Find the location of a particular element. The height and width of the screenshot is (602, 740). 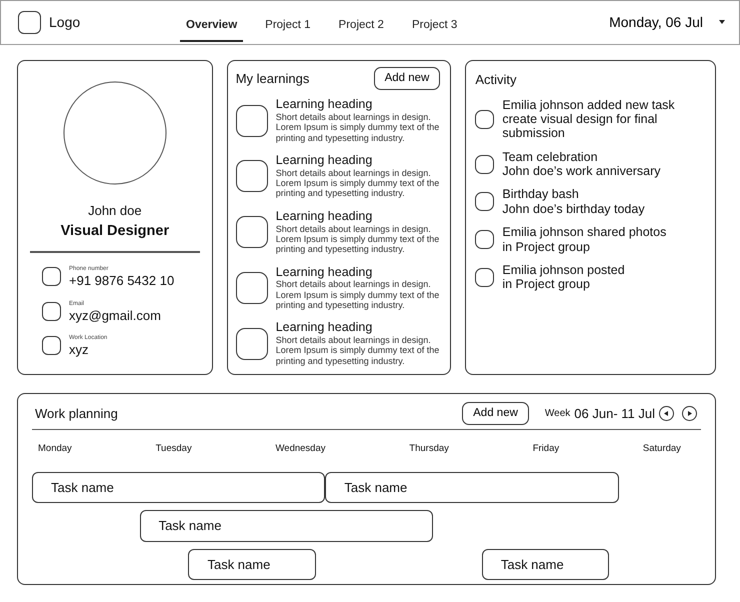

day-label: Thursday is located at coordinates (429, 449).